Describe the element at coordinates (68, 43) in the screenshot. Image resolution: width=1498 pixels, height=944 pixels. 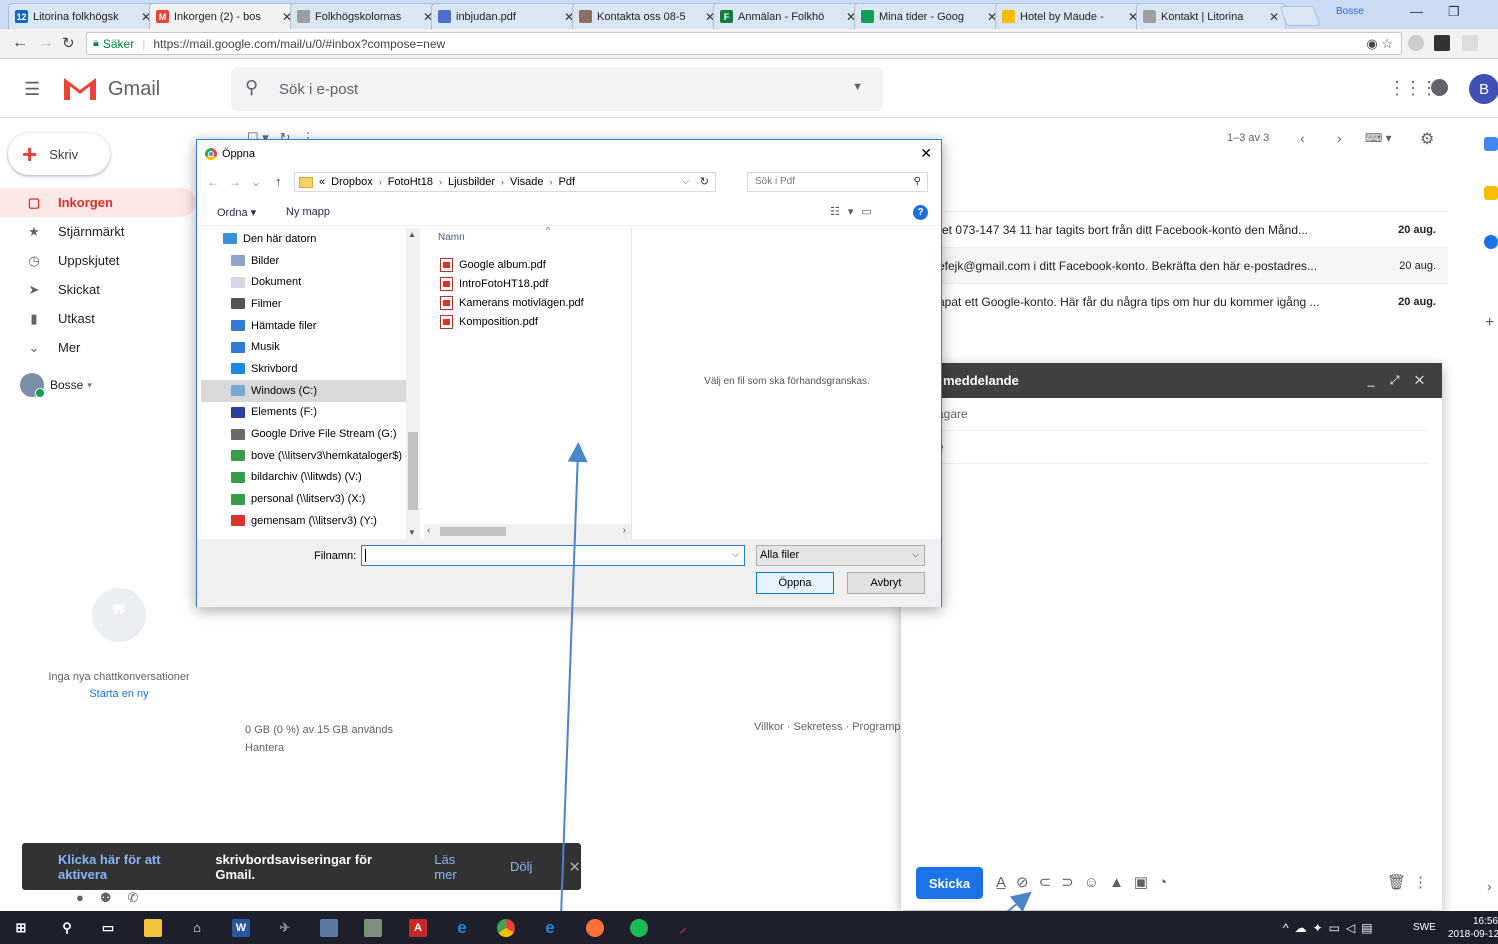
I see `reload-icon: ↻` at that location.